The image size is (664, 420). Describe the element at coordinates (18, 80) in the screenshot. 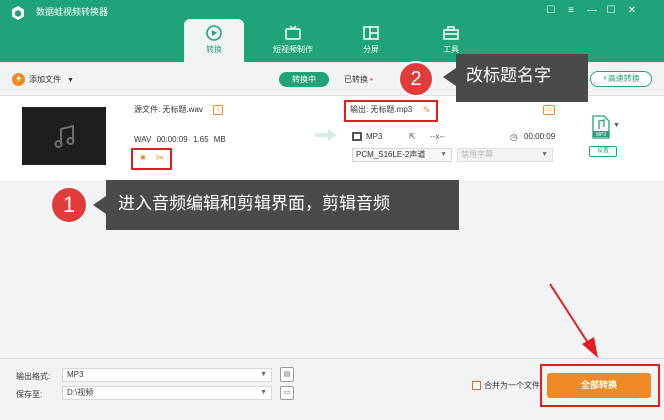

I see `plus-icon: +` at that location.